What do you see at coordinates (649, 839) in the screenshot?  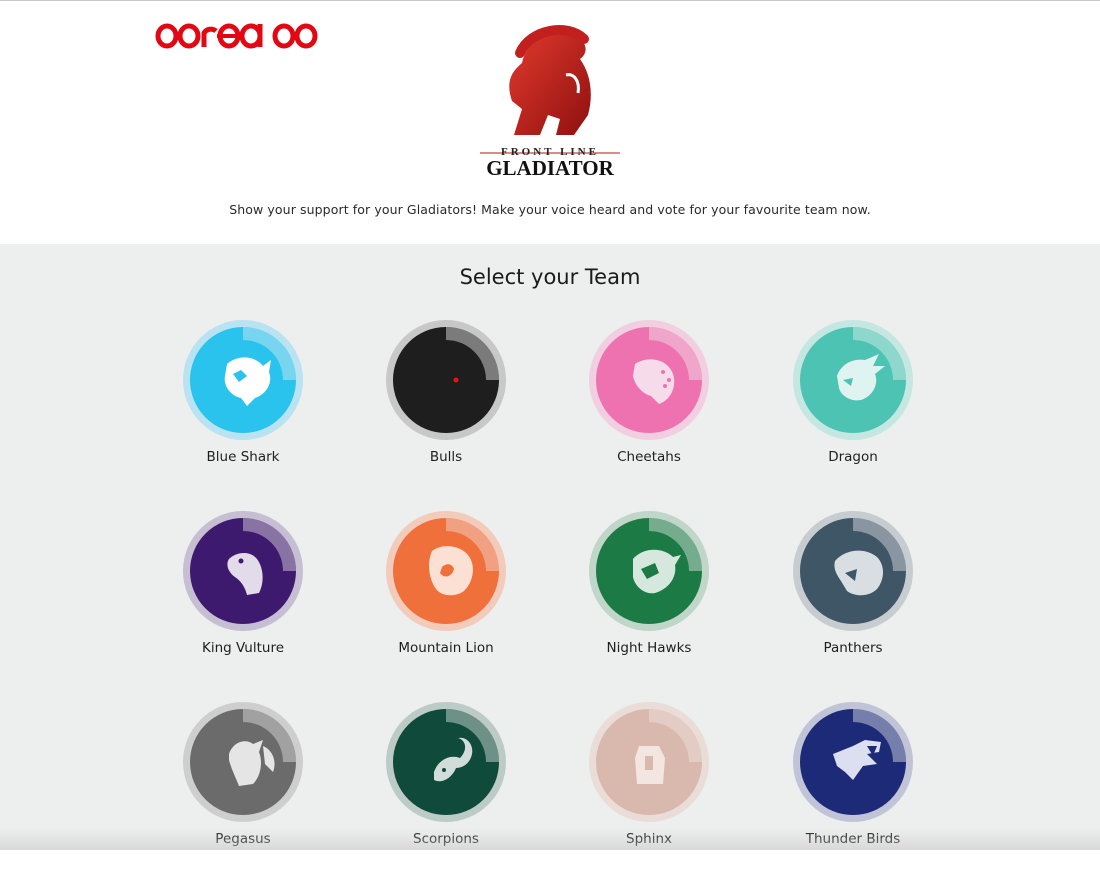 I see `team-name: Sphinx` at bounding box center [649, 839].